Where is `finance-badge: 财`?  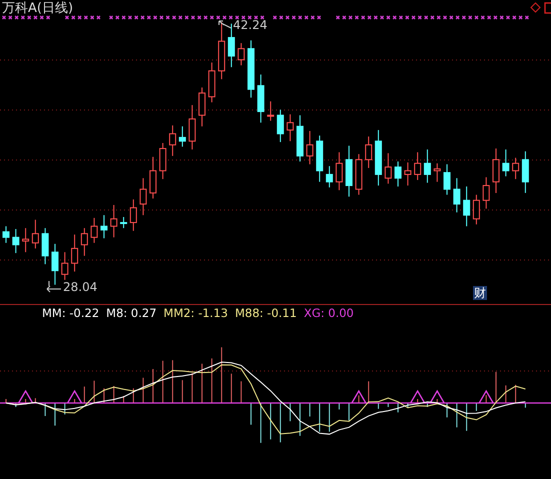 finance-badge: 财 is located at coordinates (480, 293).